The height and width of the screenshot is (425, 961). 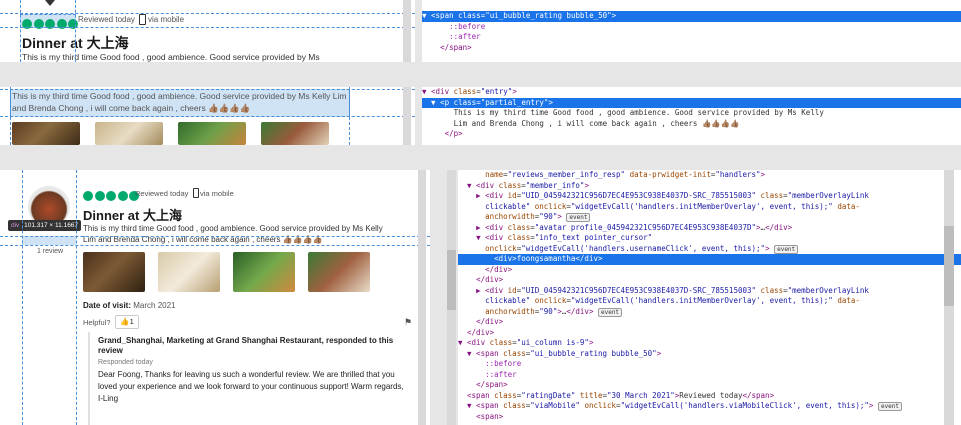 What do you see at coordinates (691, 92) in the screenshot?
I see `dom-node: ▼ <div class="entry">` at bounding box center [691, 92].